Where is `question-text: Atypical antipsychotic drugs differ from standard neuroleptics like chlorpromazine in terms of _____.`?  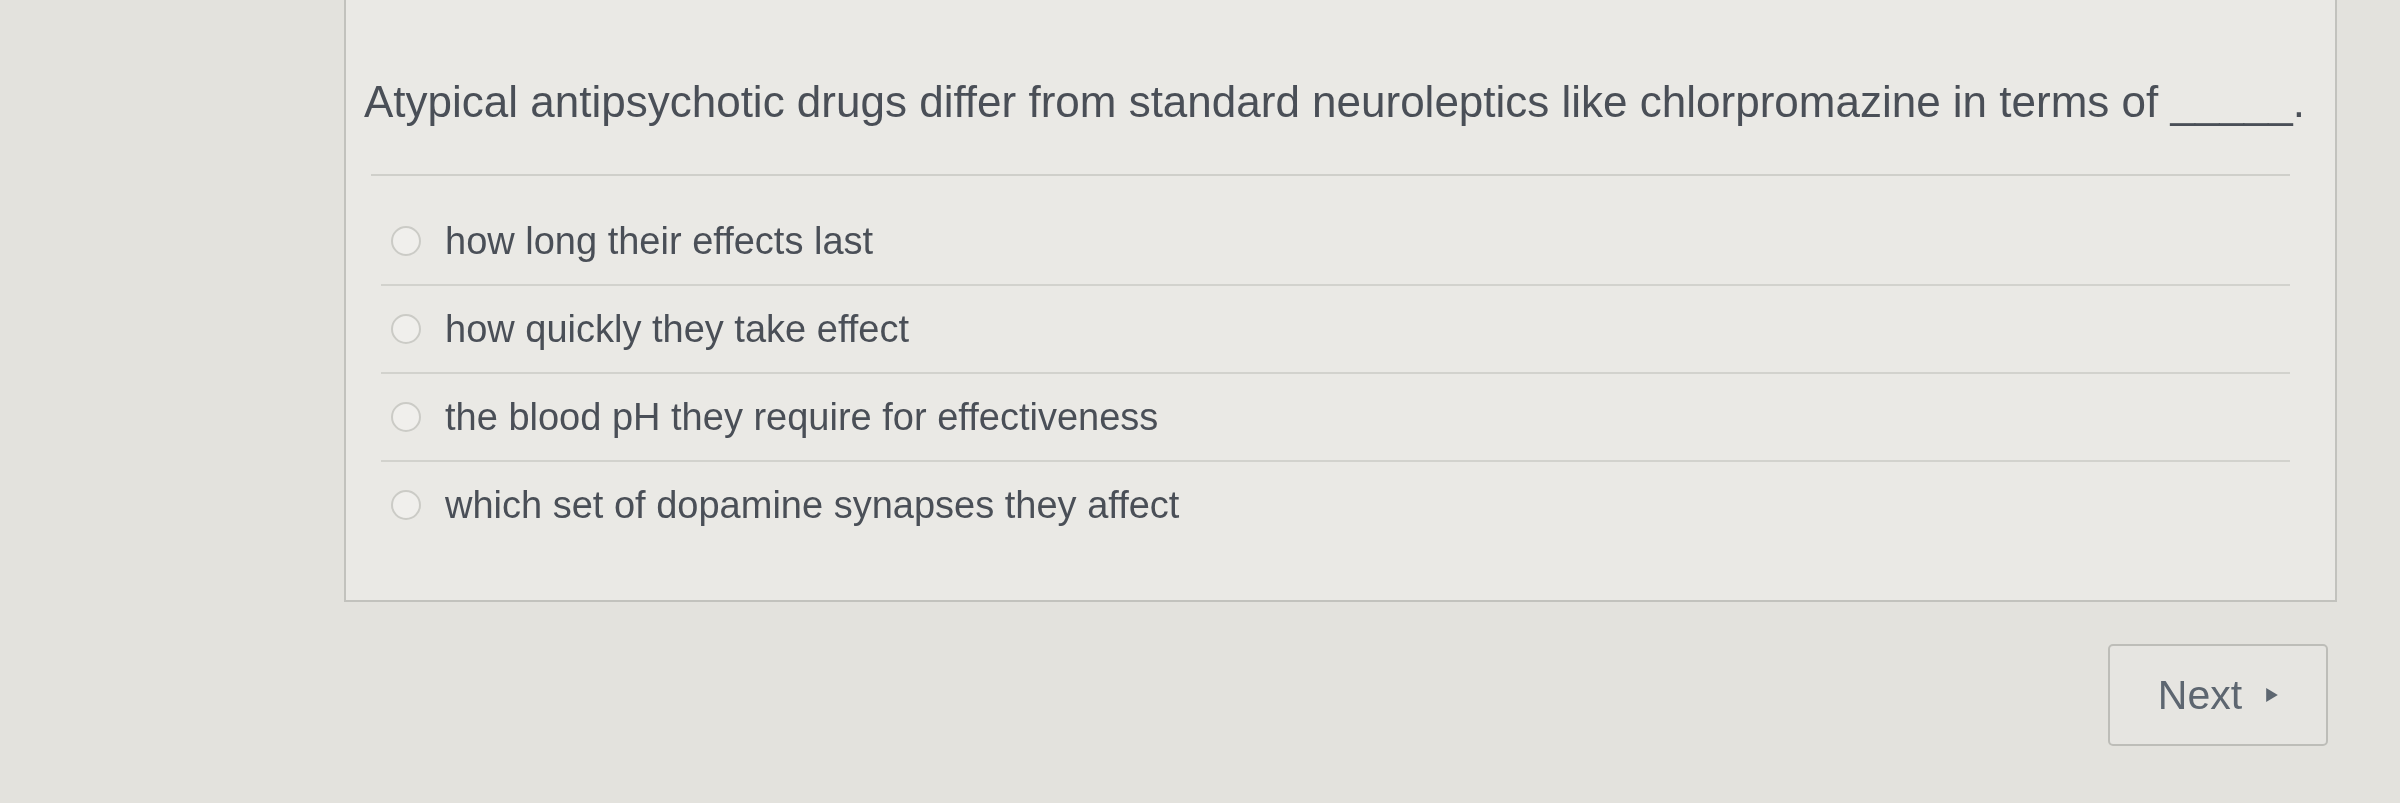
question-text: Atypical antipsychotic drugs differ from standard neuroleptics like chlorpromazine in terms of _____. is located at coordinates (1335, 102).